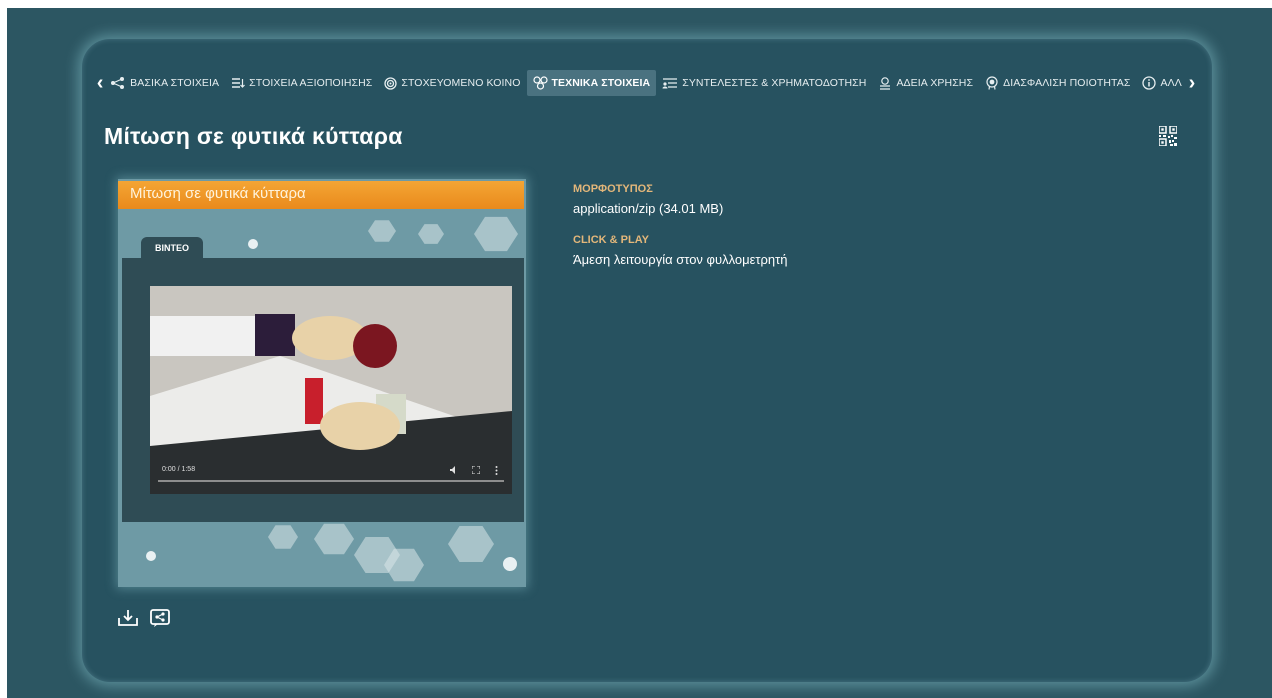  Describe the element at coordinates (253, 136) in the screenshot. I see `page-title: Μίτωση σε φυτικά κύτταρα` at that location.